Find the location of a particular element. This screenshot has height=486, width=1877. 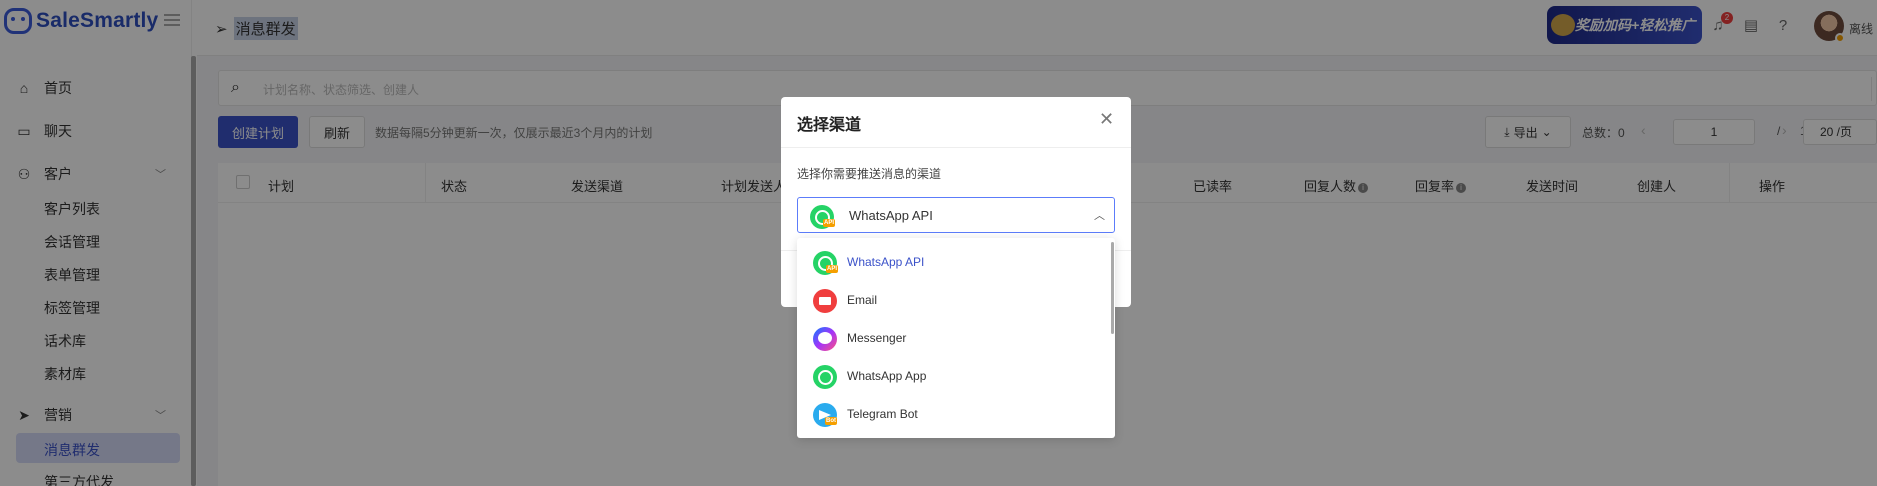

telegram-bot-icon: Bot is located at coordinates (825, 415).